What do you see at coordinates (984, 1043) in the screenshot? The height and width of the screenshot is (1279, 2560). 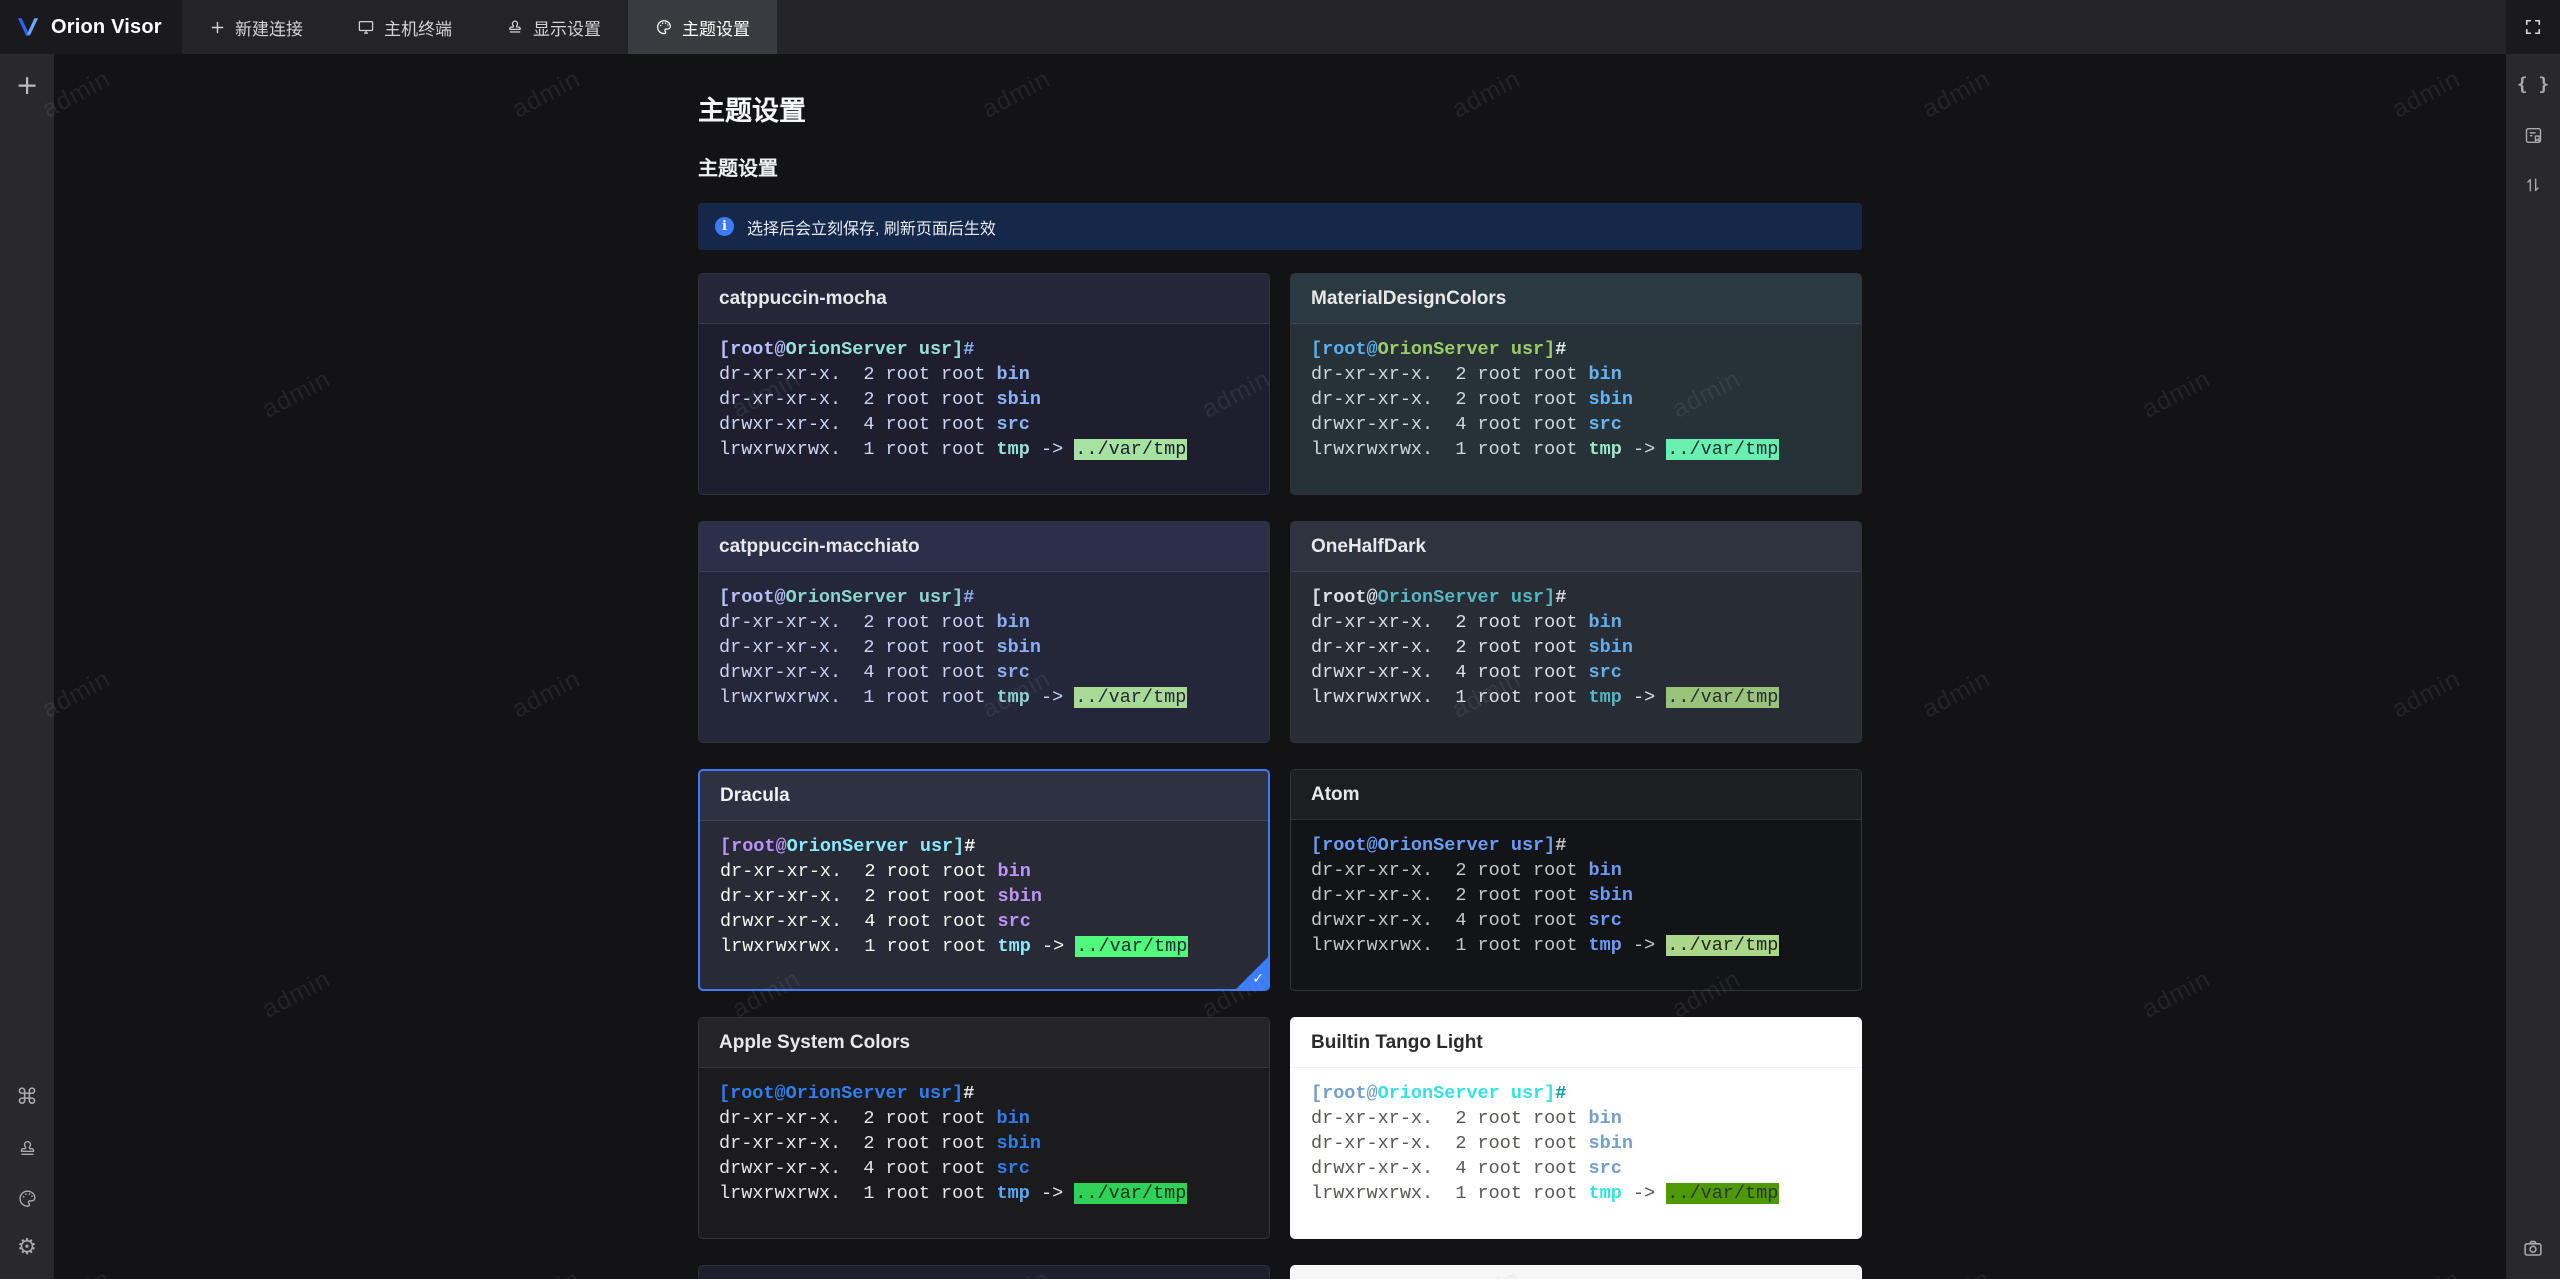 I see `theme-card-title: Apple System Colors` at bounding box center [984, 1043].